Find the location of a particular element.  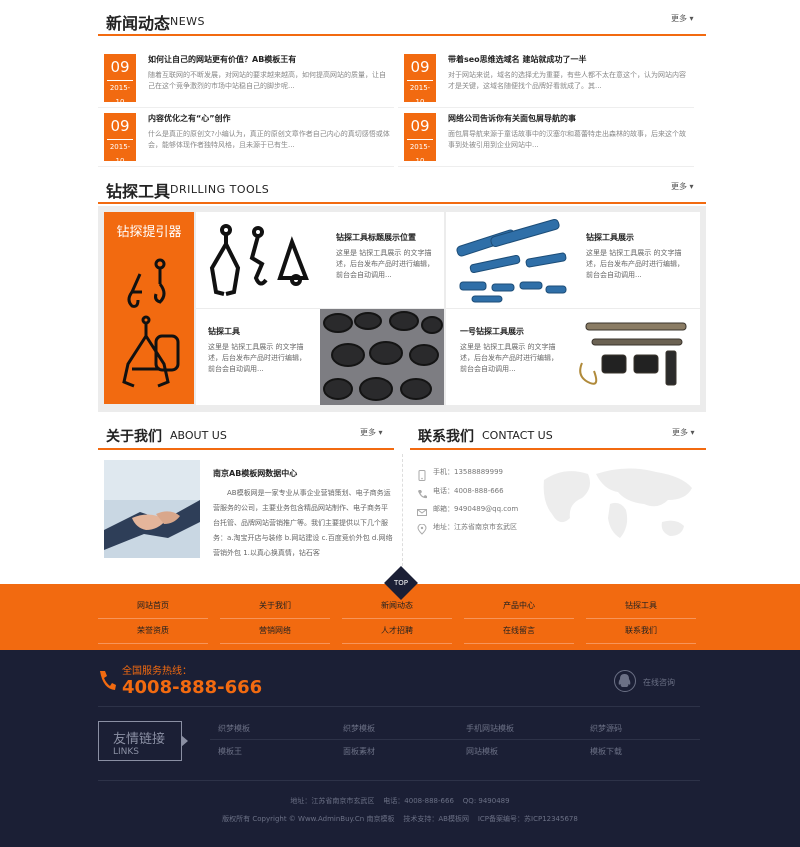

about-more-link: 更多 ▾ is located at coordinates (371, 432).